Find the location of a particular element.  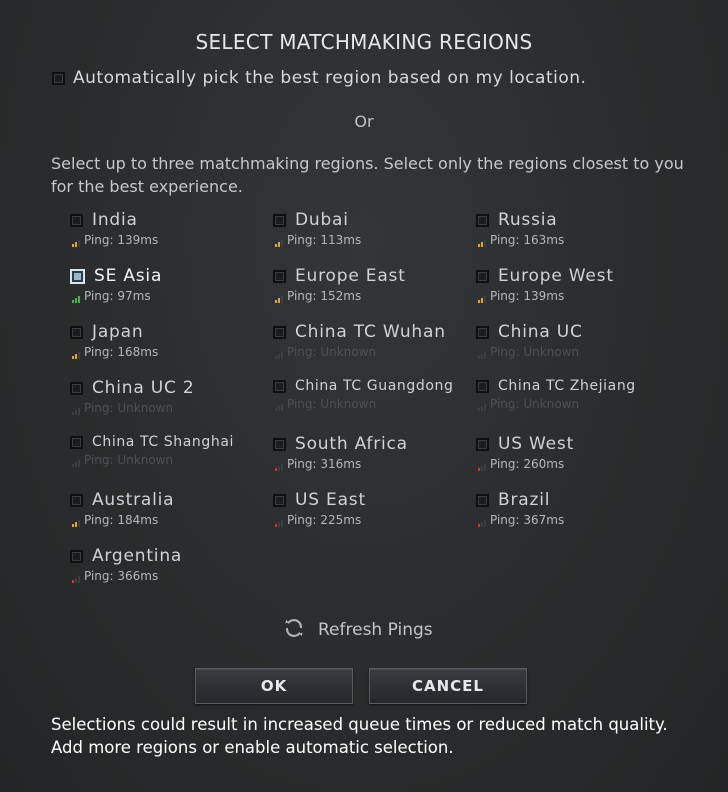

region-option-australia: Australia Ping: 184ms is located at coordinates (170, 515).